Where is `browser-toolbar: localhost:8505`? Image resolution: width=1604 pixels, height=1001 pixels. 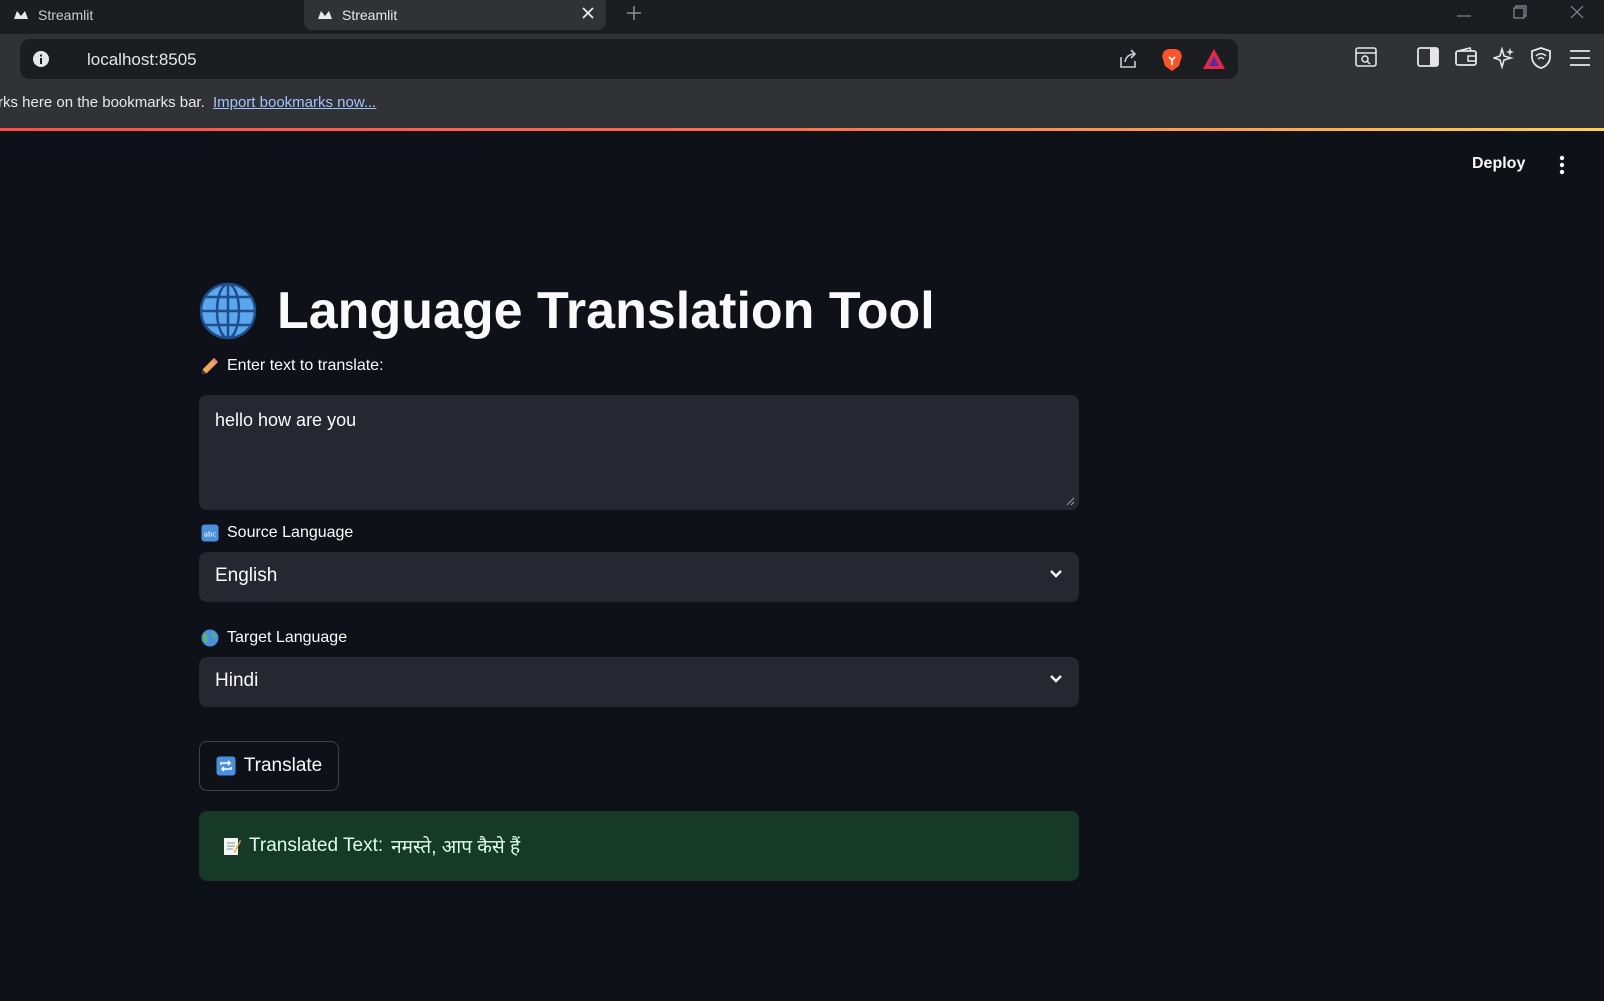 browser-toolbar: localhost:8505 is located at coordinates (802, 60).